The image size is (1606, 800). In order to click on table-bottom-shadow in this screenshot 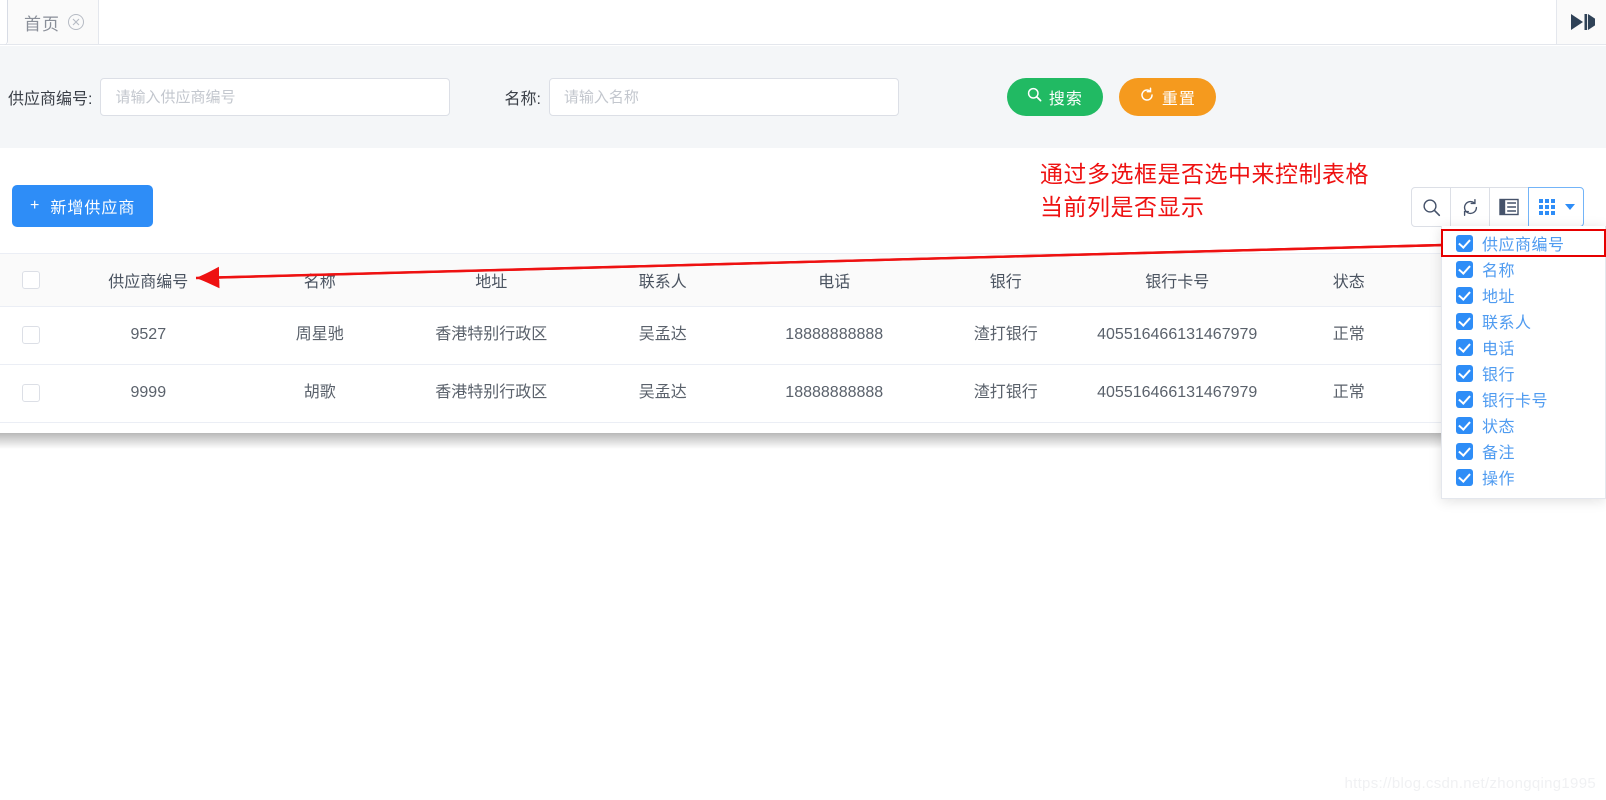, I will do `click(803, 441)`.